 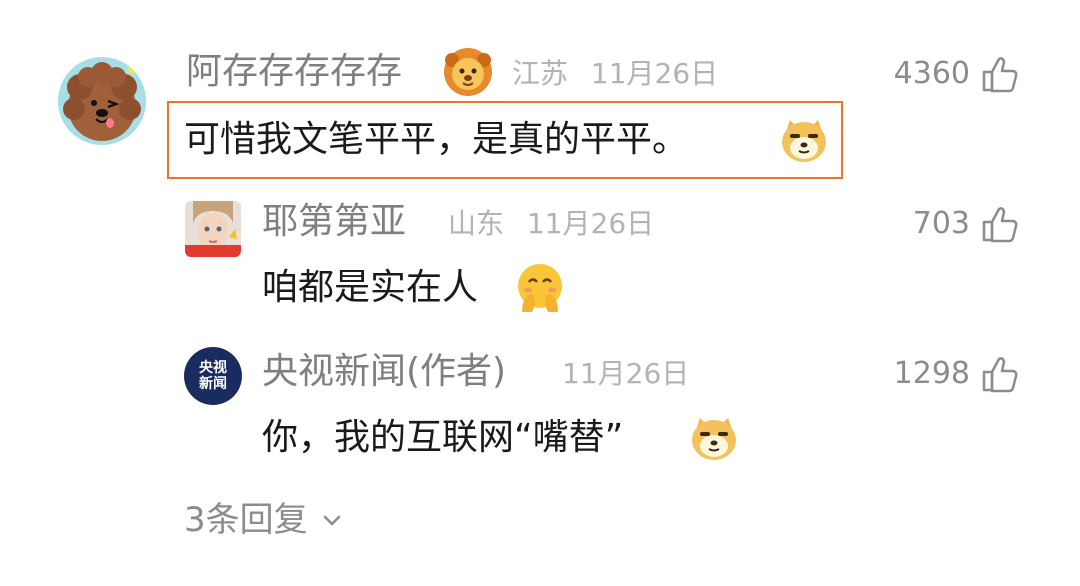 What do you see at coordinates (931, 73) in the screenshot?
I see `comment-like-count: 4360` at bounding box center [931, 73].